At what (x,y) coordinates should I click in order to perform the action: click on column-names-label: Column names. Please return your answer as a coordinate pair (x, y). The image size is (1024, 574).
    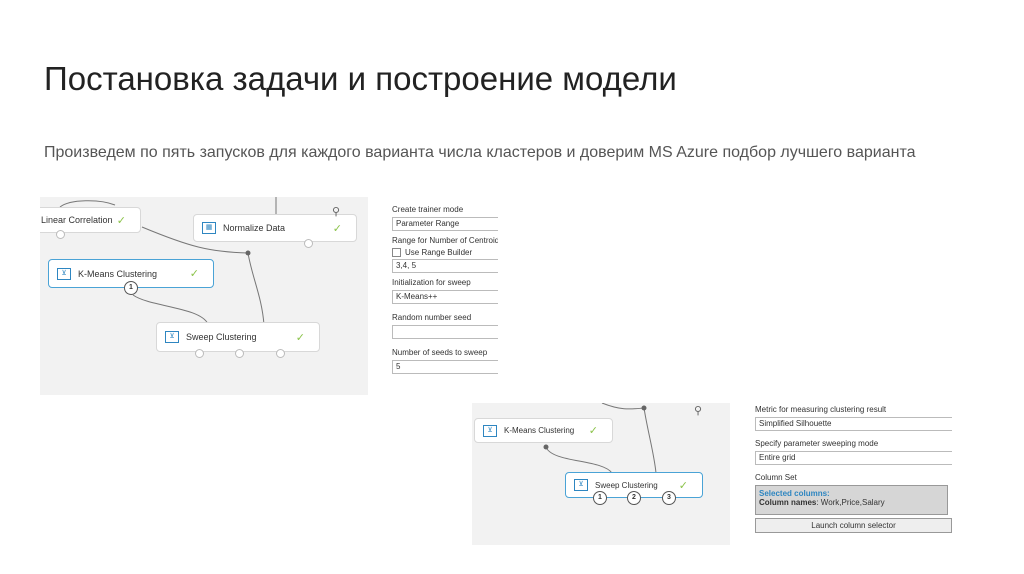
    Looking at the image, I should click on (788, 502).